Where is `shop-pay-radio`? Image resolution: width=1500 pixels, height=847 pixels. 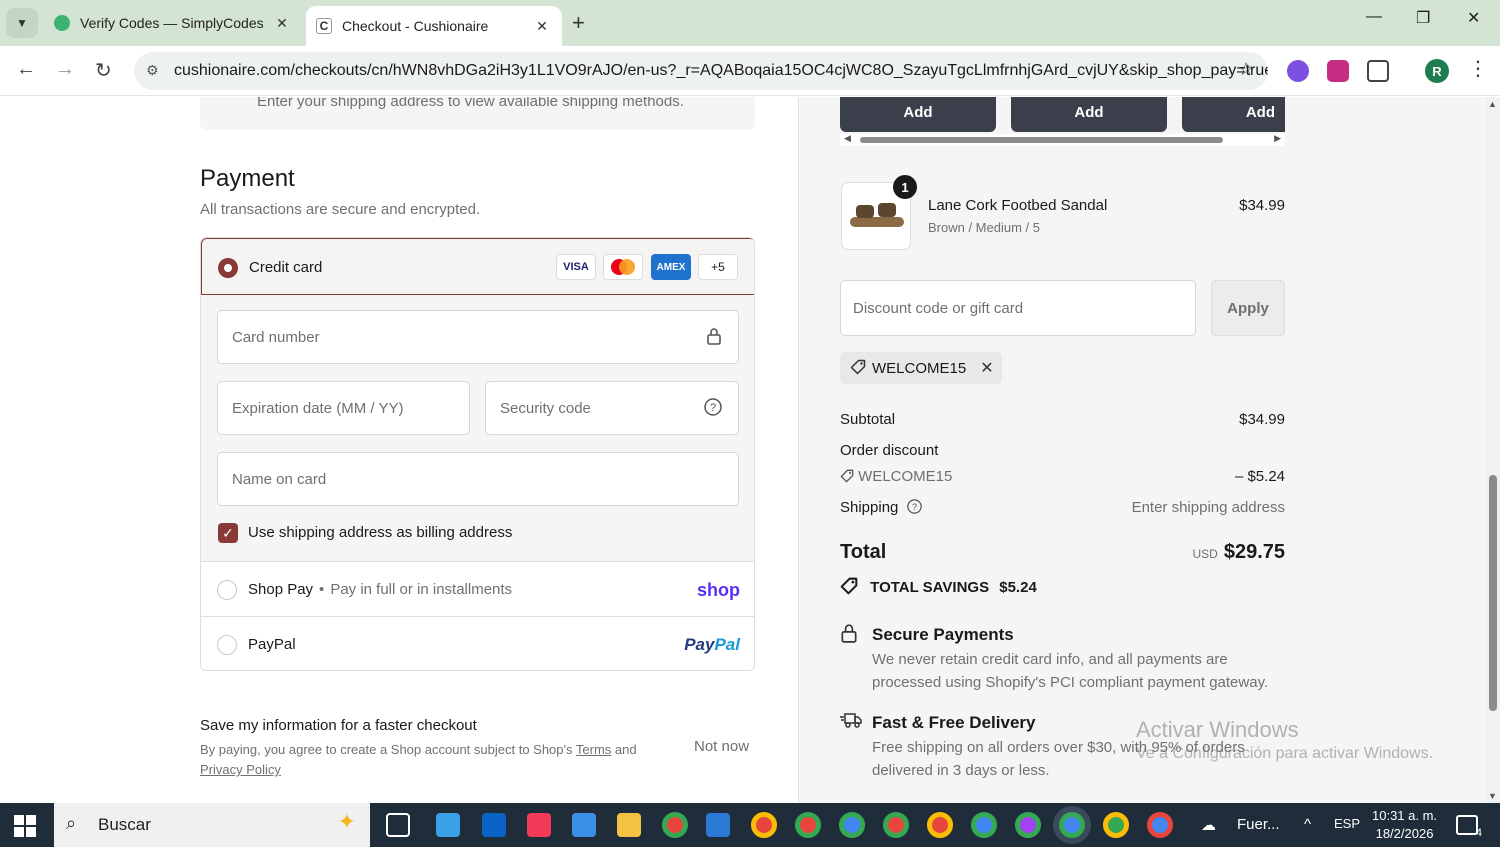 shop-pay-radio is located at coordinates (227, 590).